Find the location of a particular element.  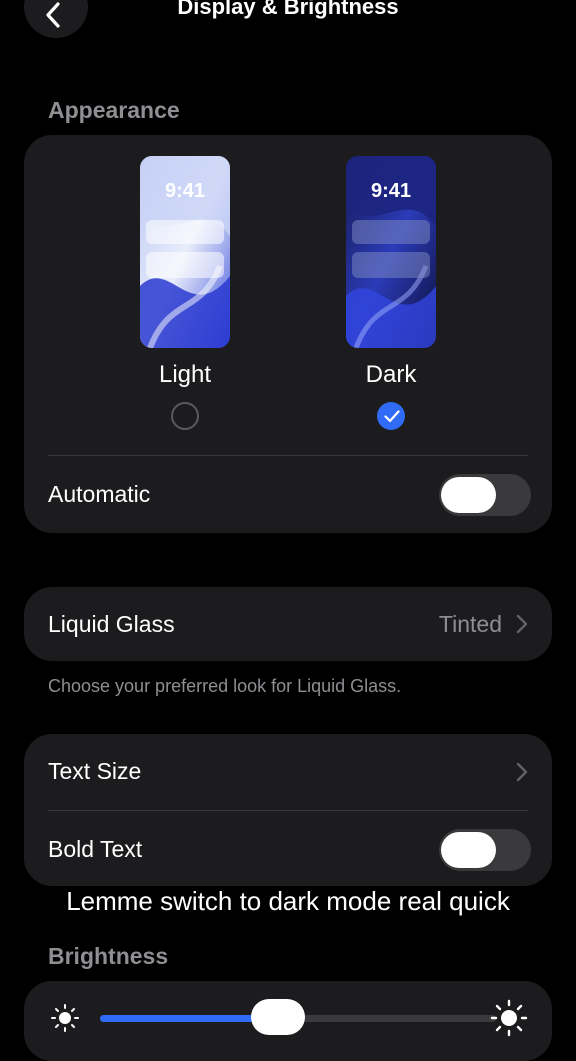

bold-text-toggle is located at coordinates (485, 850).